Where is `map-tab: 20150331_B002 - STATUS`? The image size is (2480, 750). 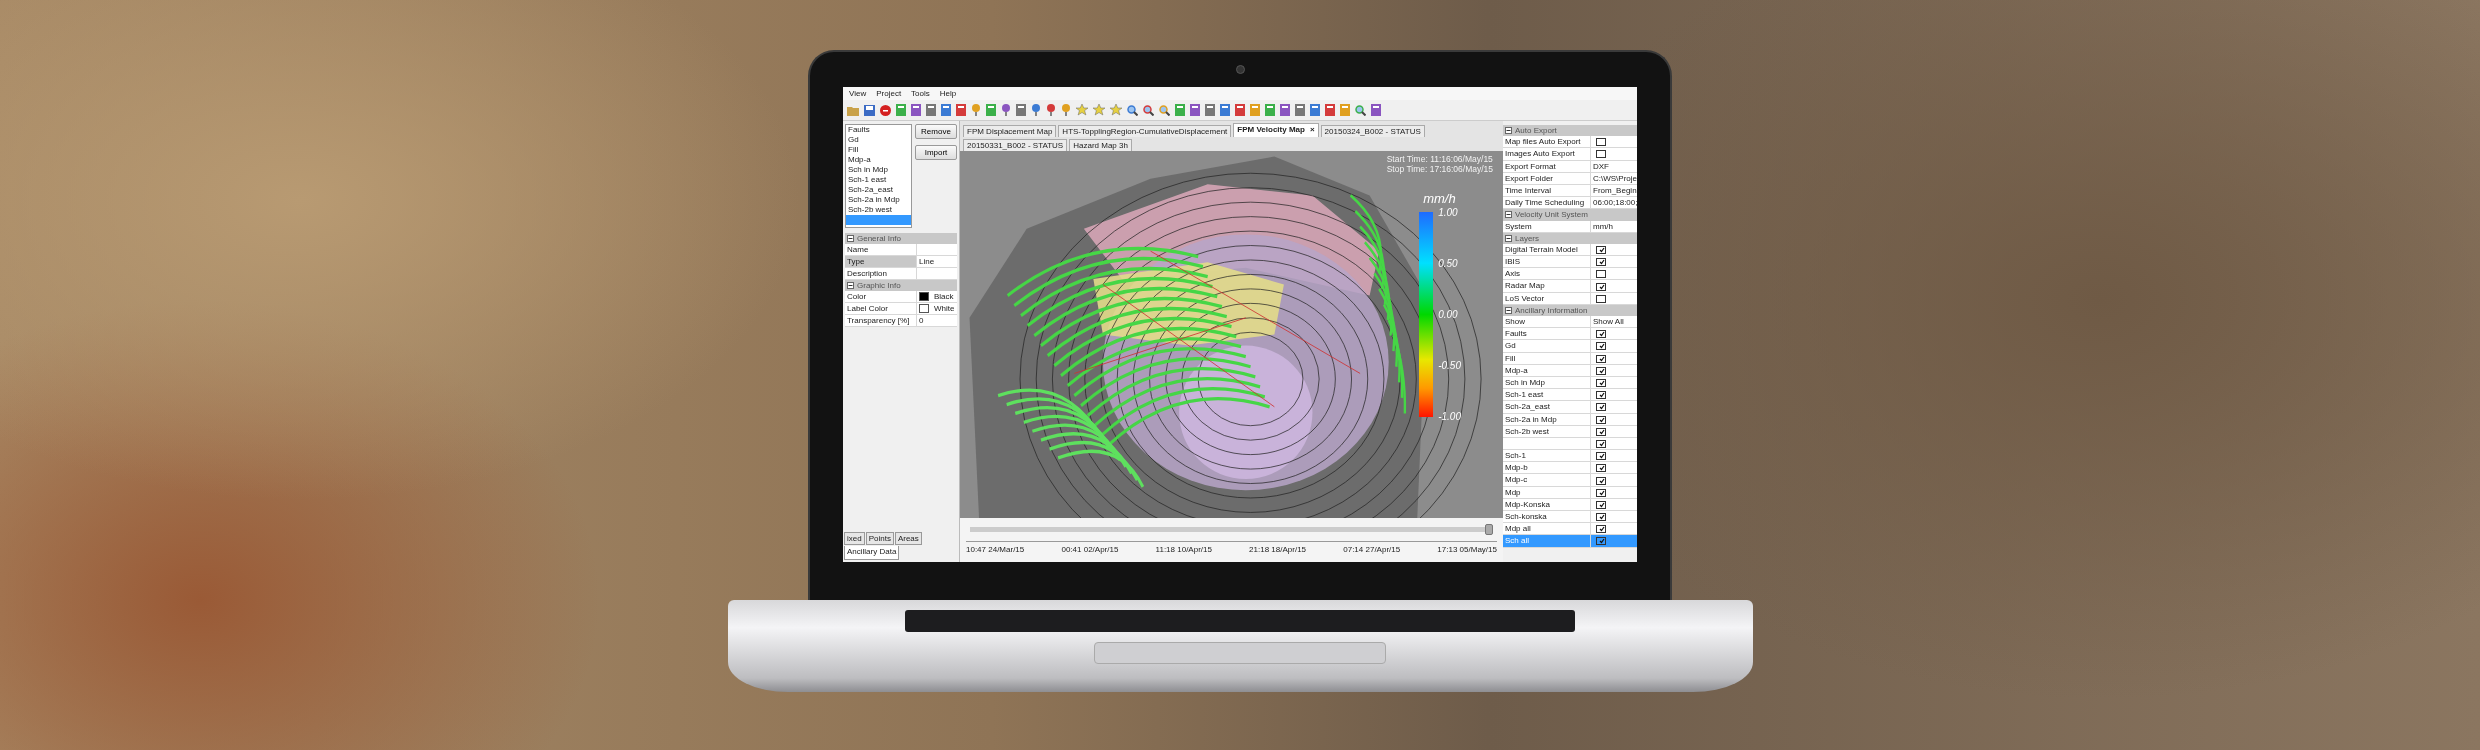
map-tab: 20150331_B002 - STATUS is located at coordinates (1015, 145).